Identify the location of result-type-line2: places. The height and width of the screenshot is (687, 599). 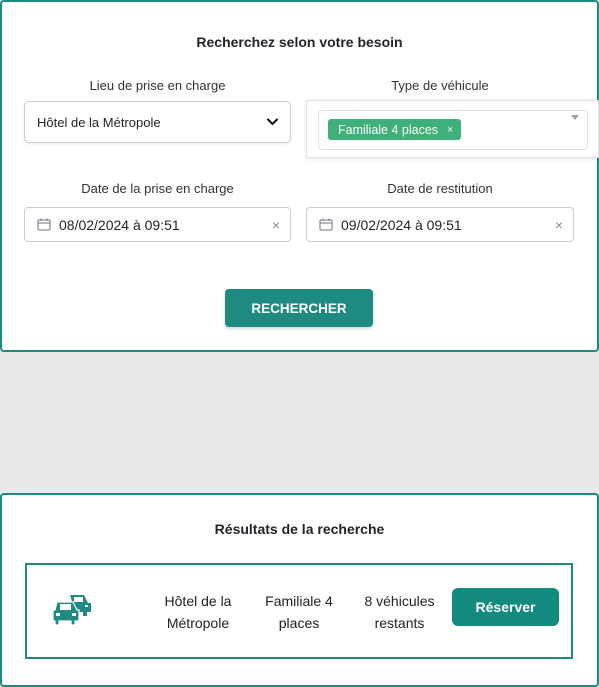
(299, 623).